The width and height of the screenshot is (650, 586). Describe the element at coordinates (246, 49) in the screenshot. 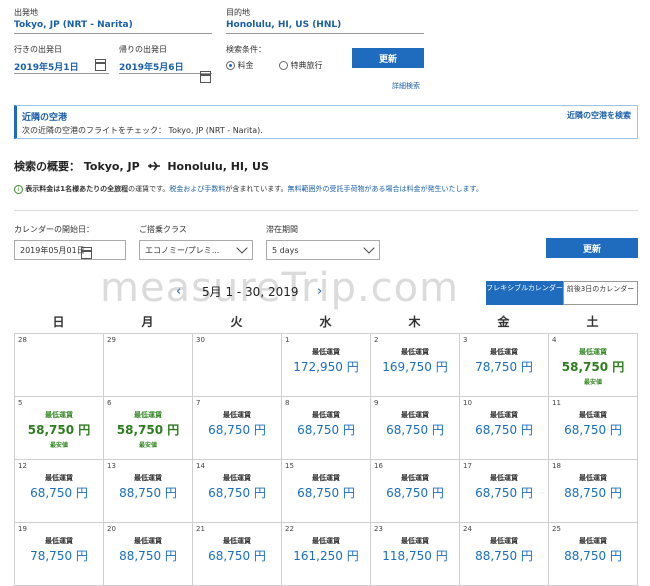

I see `search-condition-label: 検索条件：` at that location.